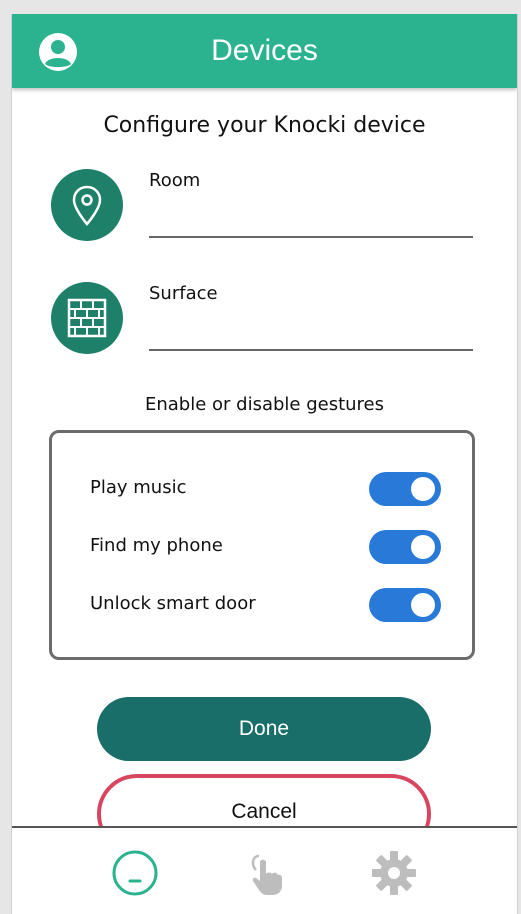 The height and width of the screenshot is (914, 521). What do you see at coordinates (405, 547) in the screenshot?
I see `find-phone-toggle` at bounding box center [405, 547].